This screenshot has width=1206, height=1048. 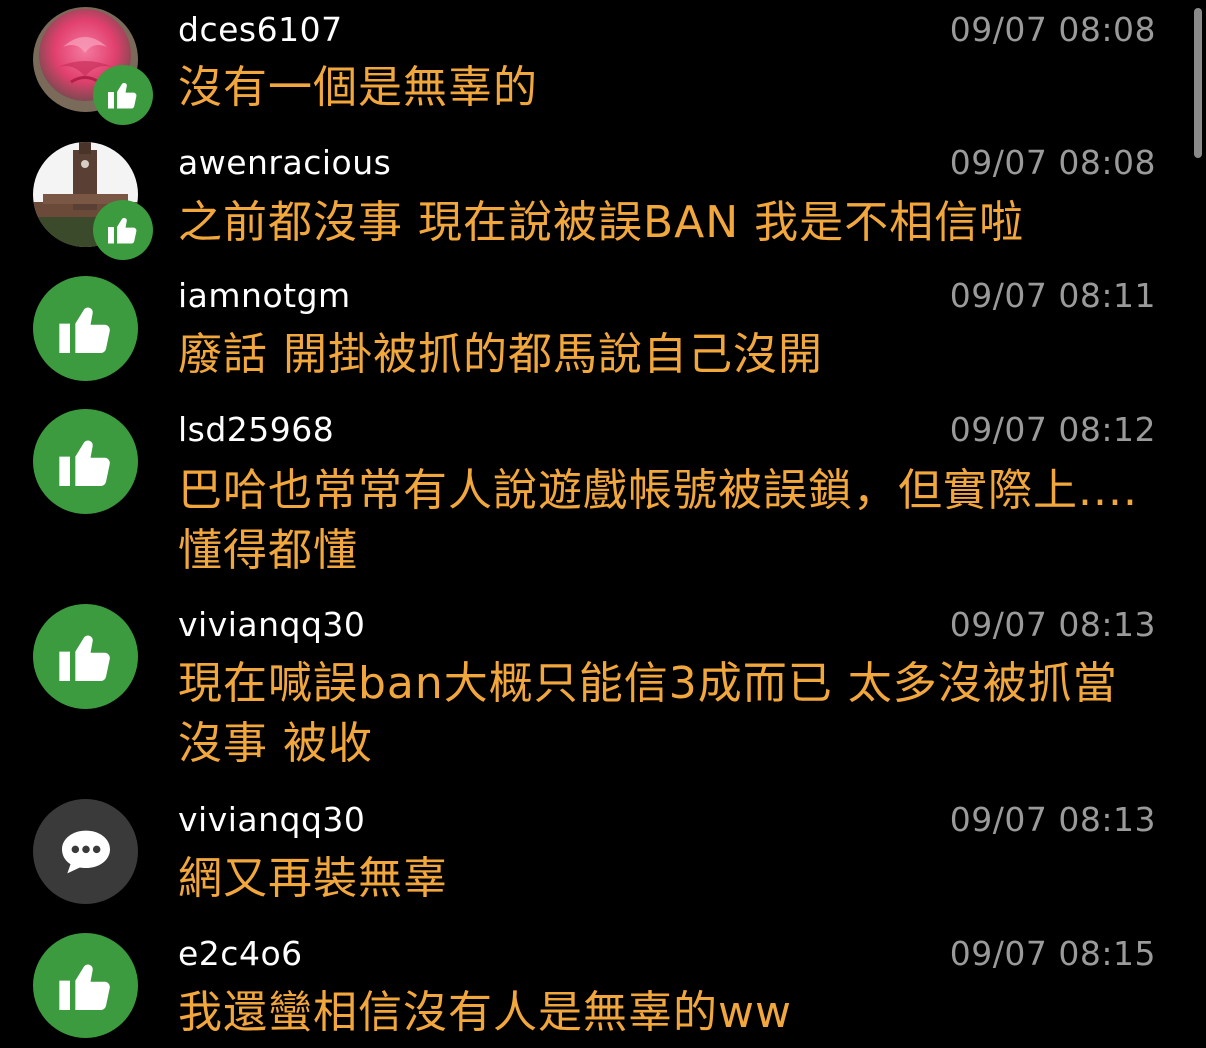 What do you see at coordinates (1052, 429) in the screenshot?
I see `timestamp: 09/07 08:12` at bounding box center [1052, 429].